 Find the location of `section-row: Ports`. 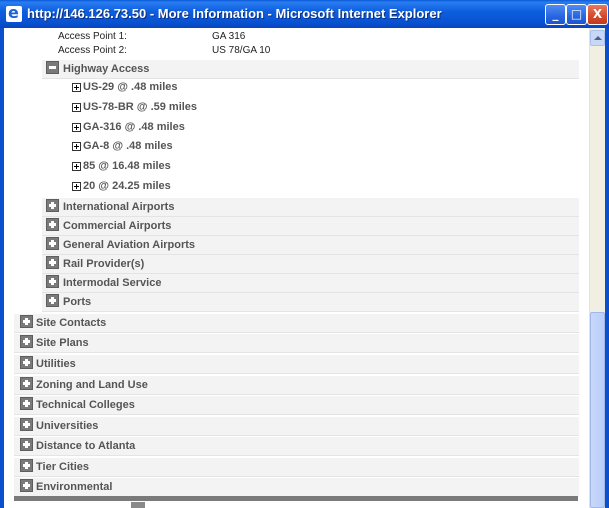

section-row: Ports is located at coordinates (310, 302).